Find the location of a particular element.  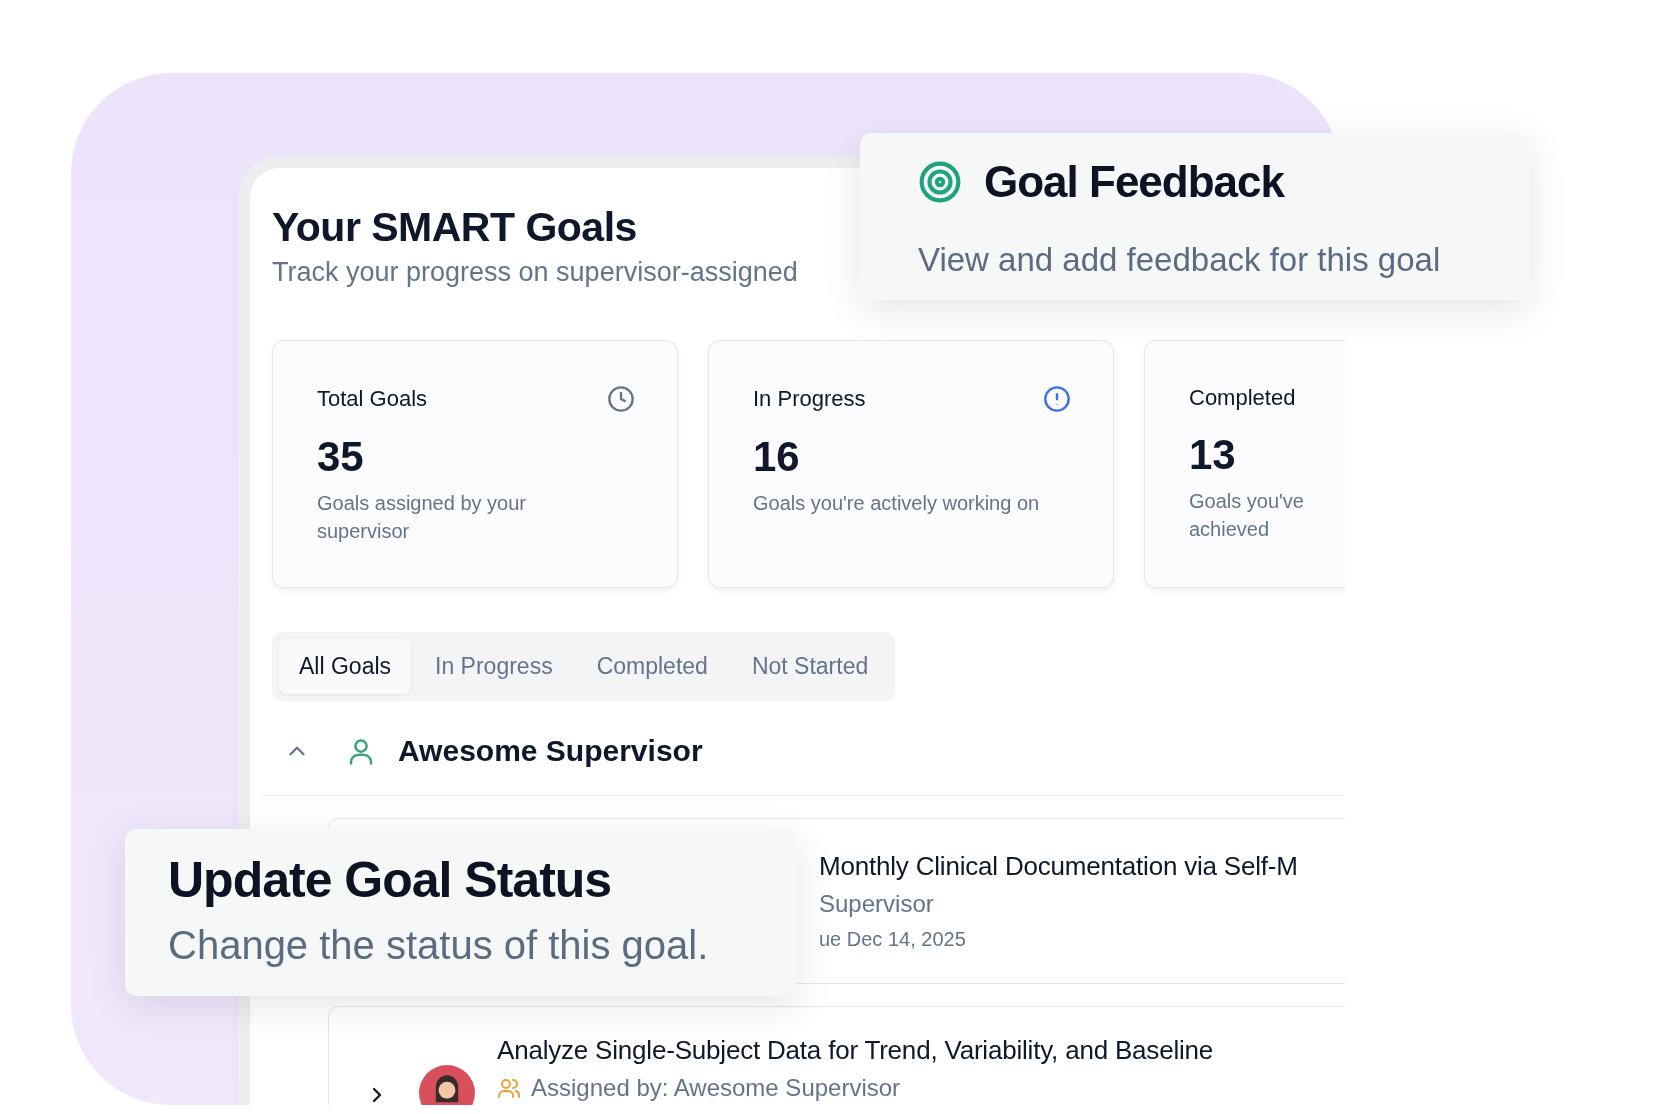

stat-value: 16 is located at coordinates (777, 457).